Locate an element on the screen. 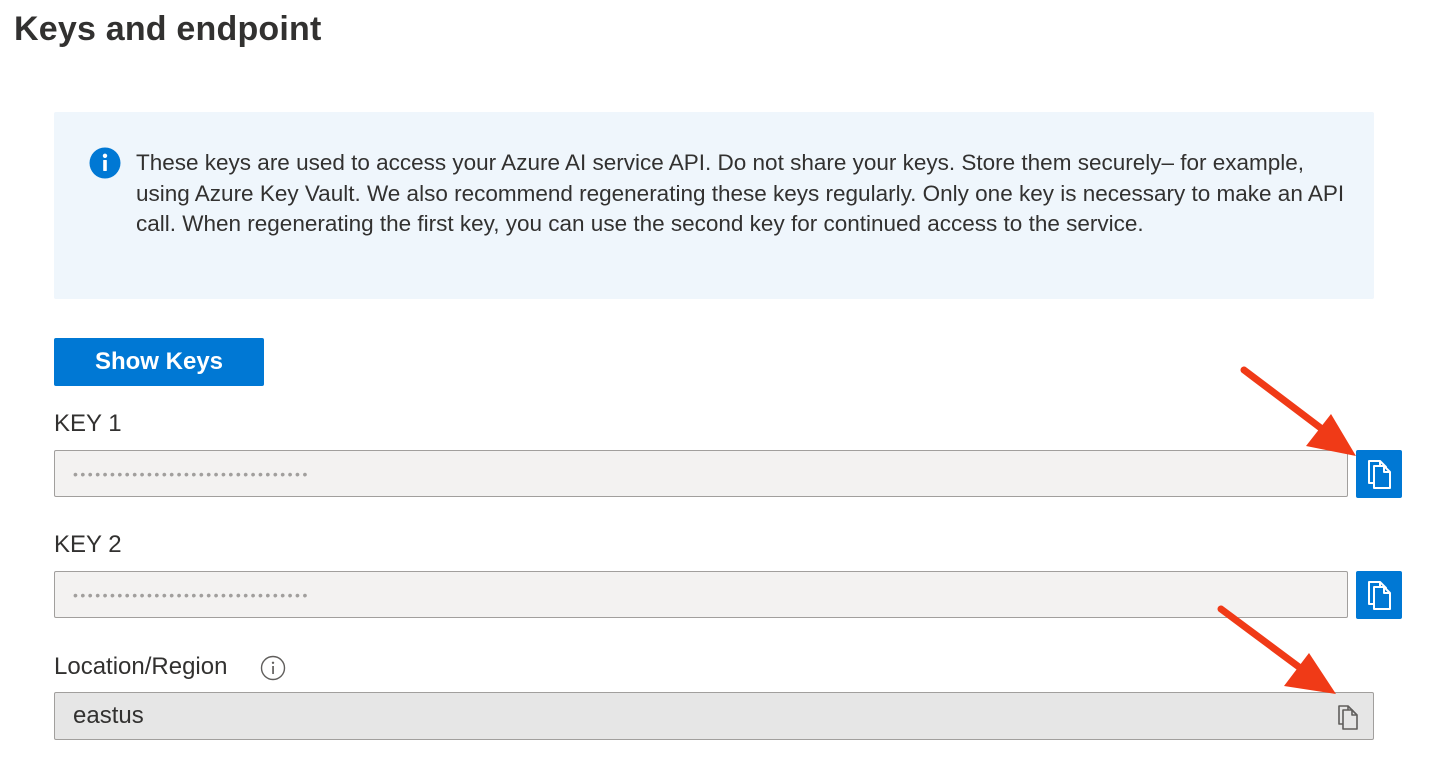  key2-copy-button is located at coordinates (1379, 595).